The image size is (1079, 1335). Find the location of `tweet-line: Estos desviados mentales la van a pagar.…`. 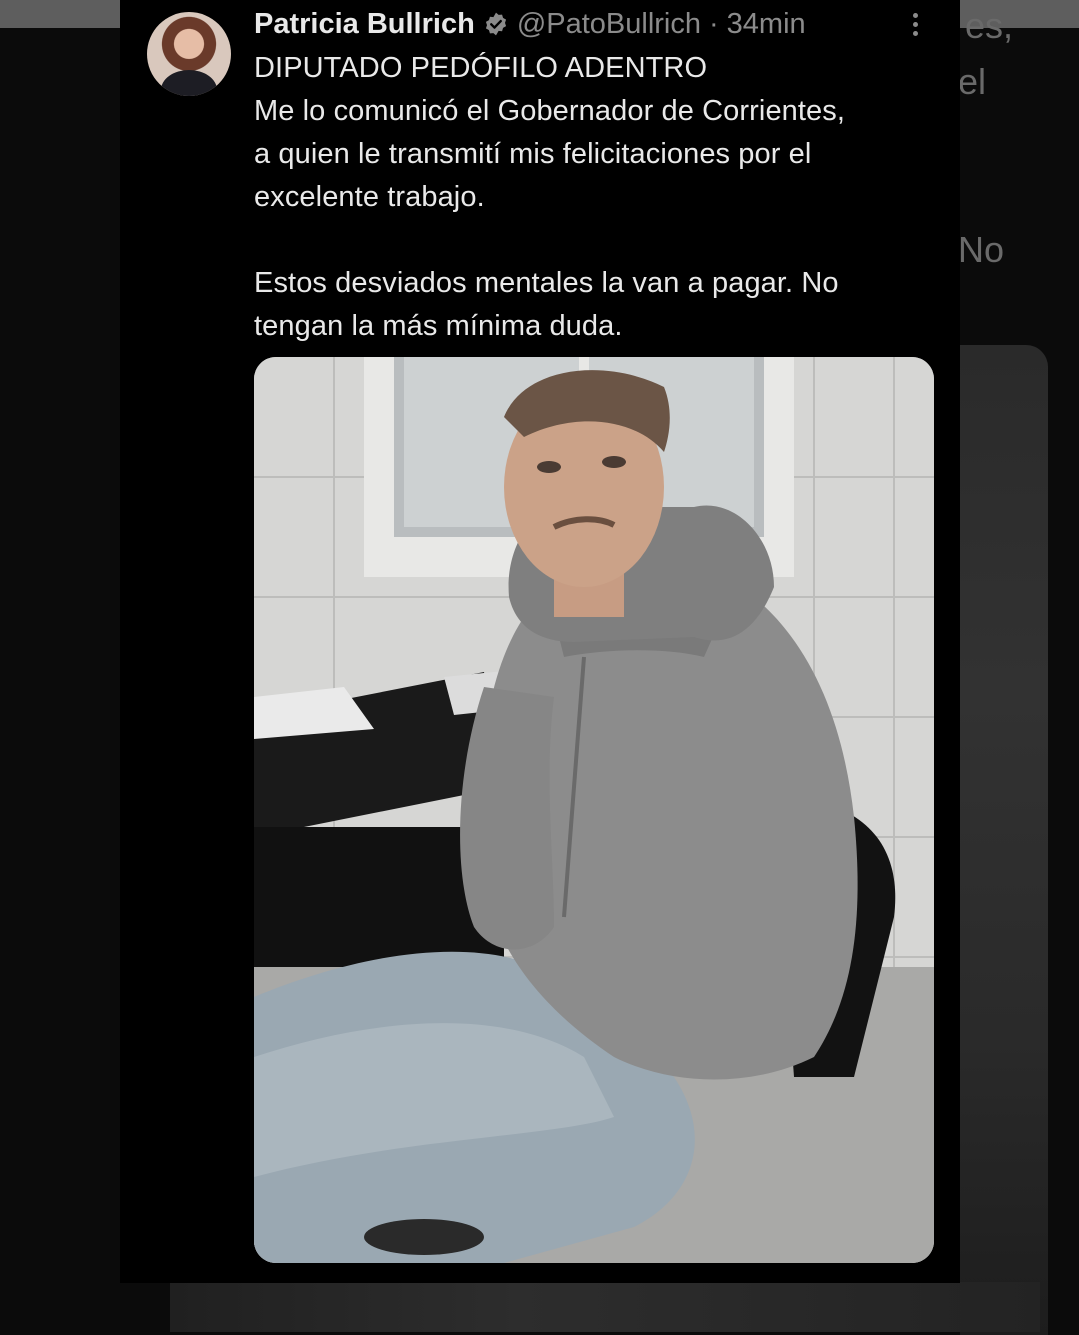

tweet-line: Estos desviados mentales la van a pagar.… is located at coordinates (546, 283).